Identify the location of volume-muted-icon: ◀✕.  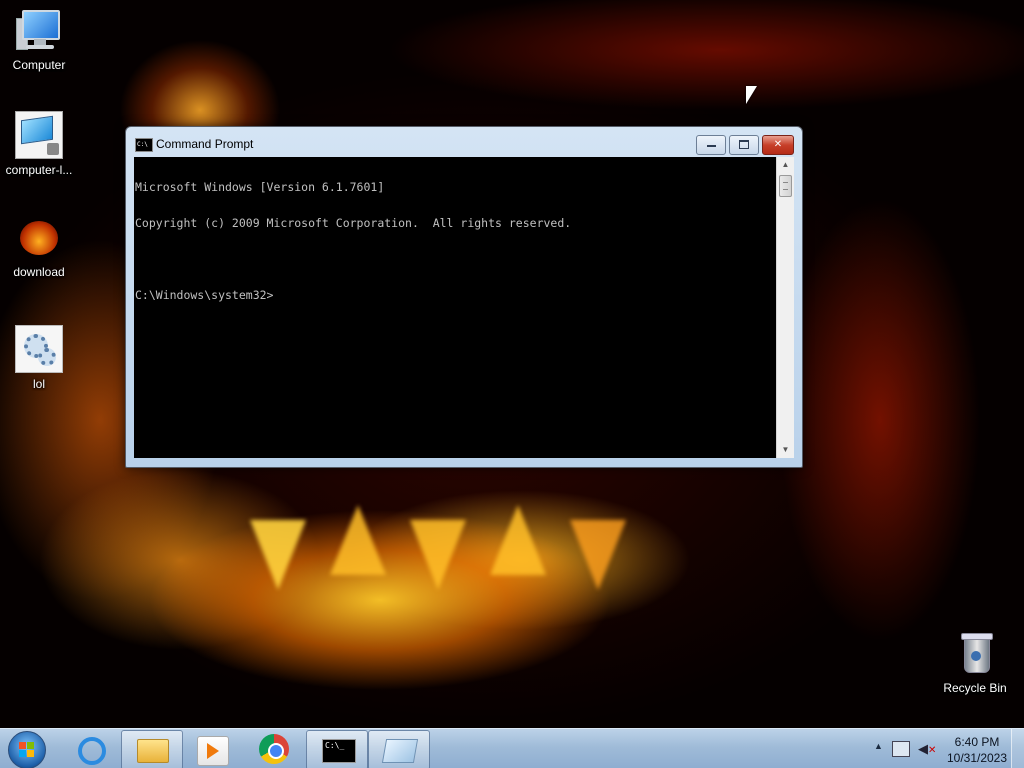
(927, 749).